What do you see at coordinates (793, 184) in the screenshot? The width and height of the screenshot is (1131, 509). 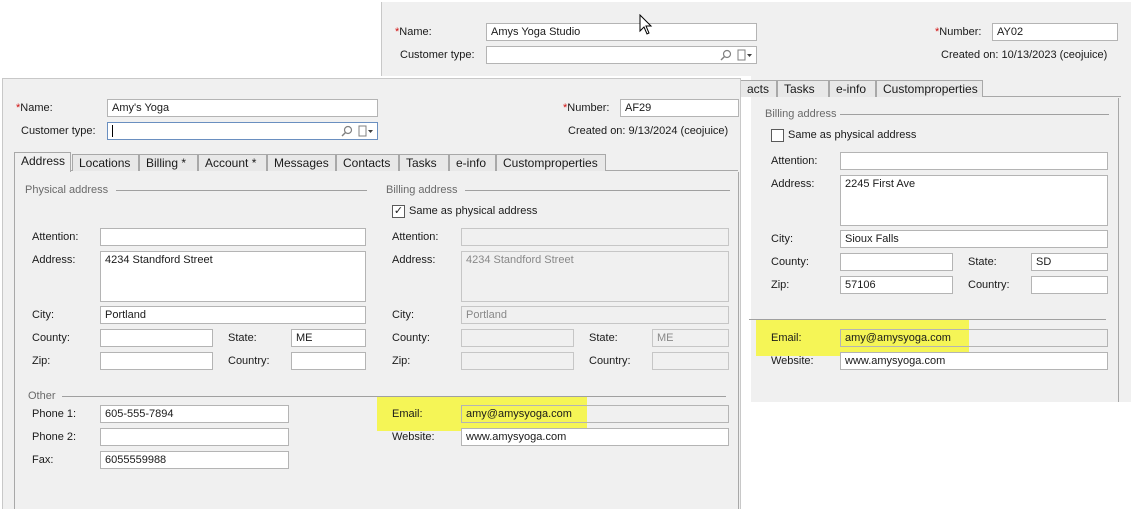 I see `back-address-label: Address:` at bounding box center [793, 184].